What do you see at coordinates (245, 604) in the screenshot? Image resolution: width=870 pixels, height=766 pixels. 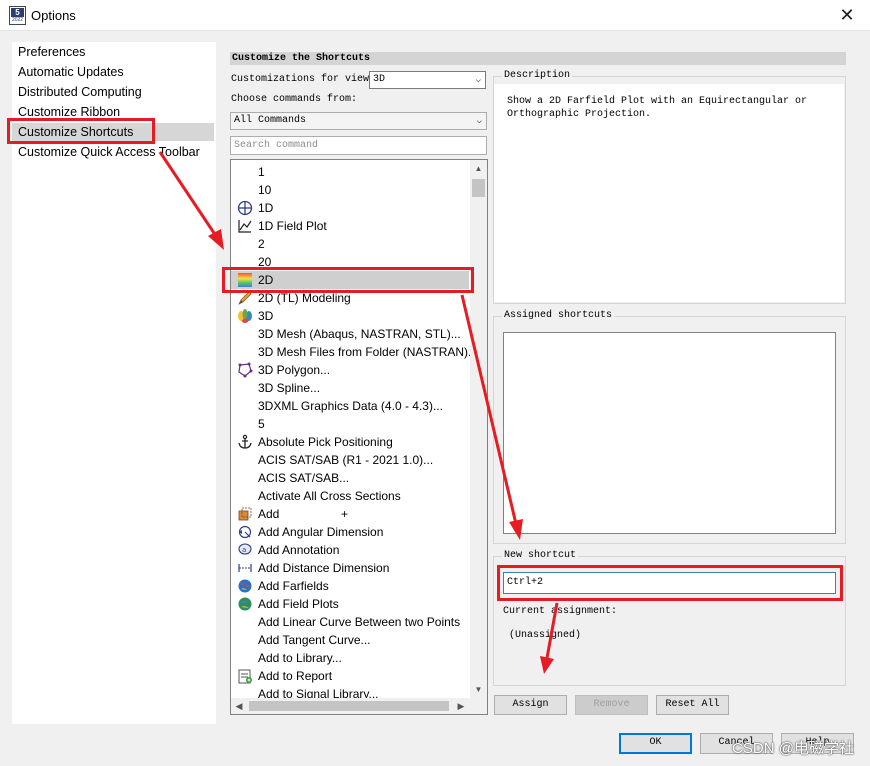 I see `field-plot-globe-icon` at bounding box center [245, 604].